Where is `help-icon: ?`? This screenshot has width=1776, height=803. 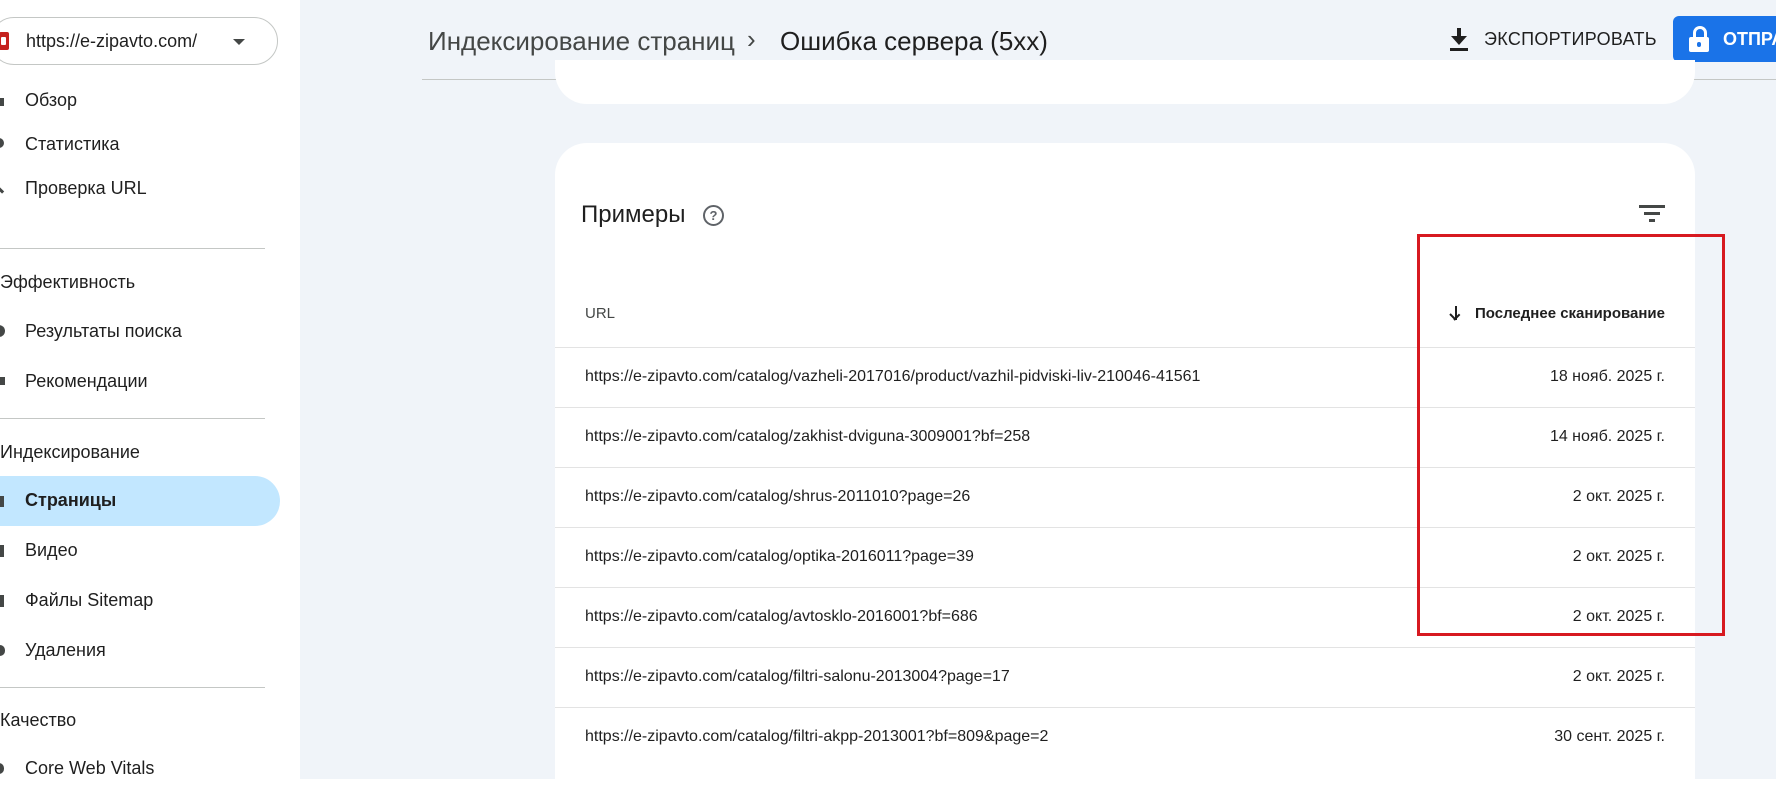 help-icon: ? is located at coordinates (713, 215).